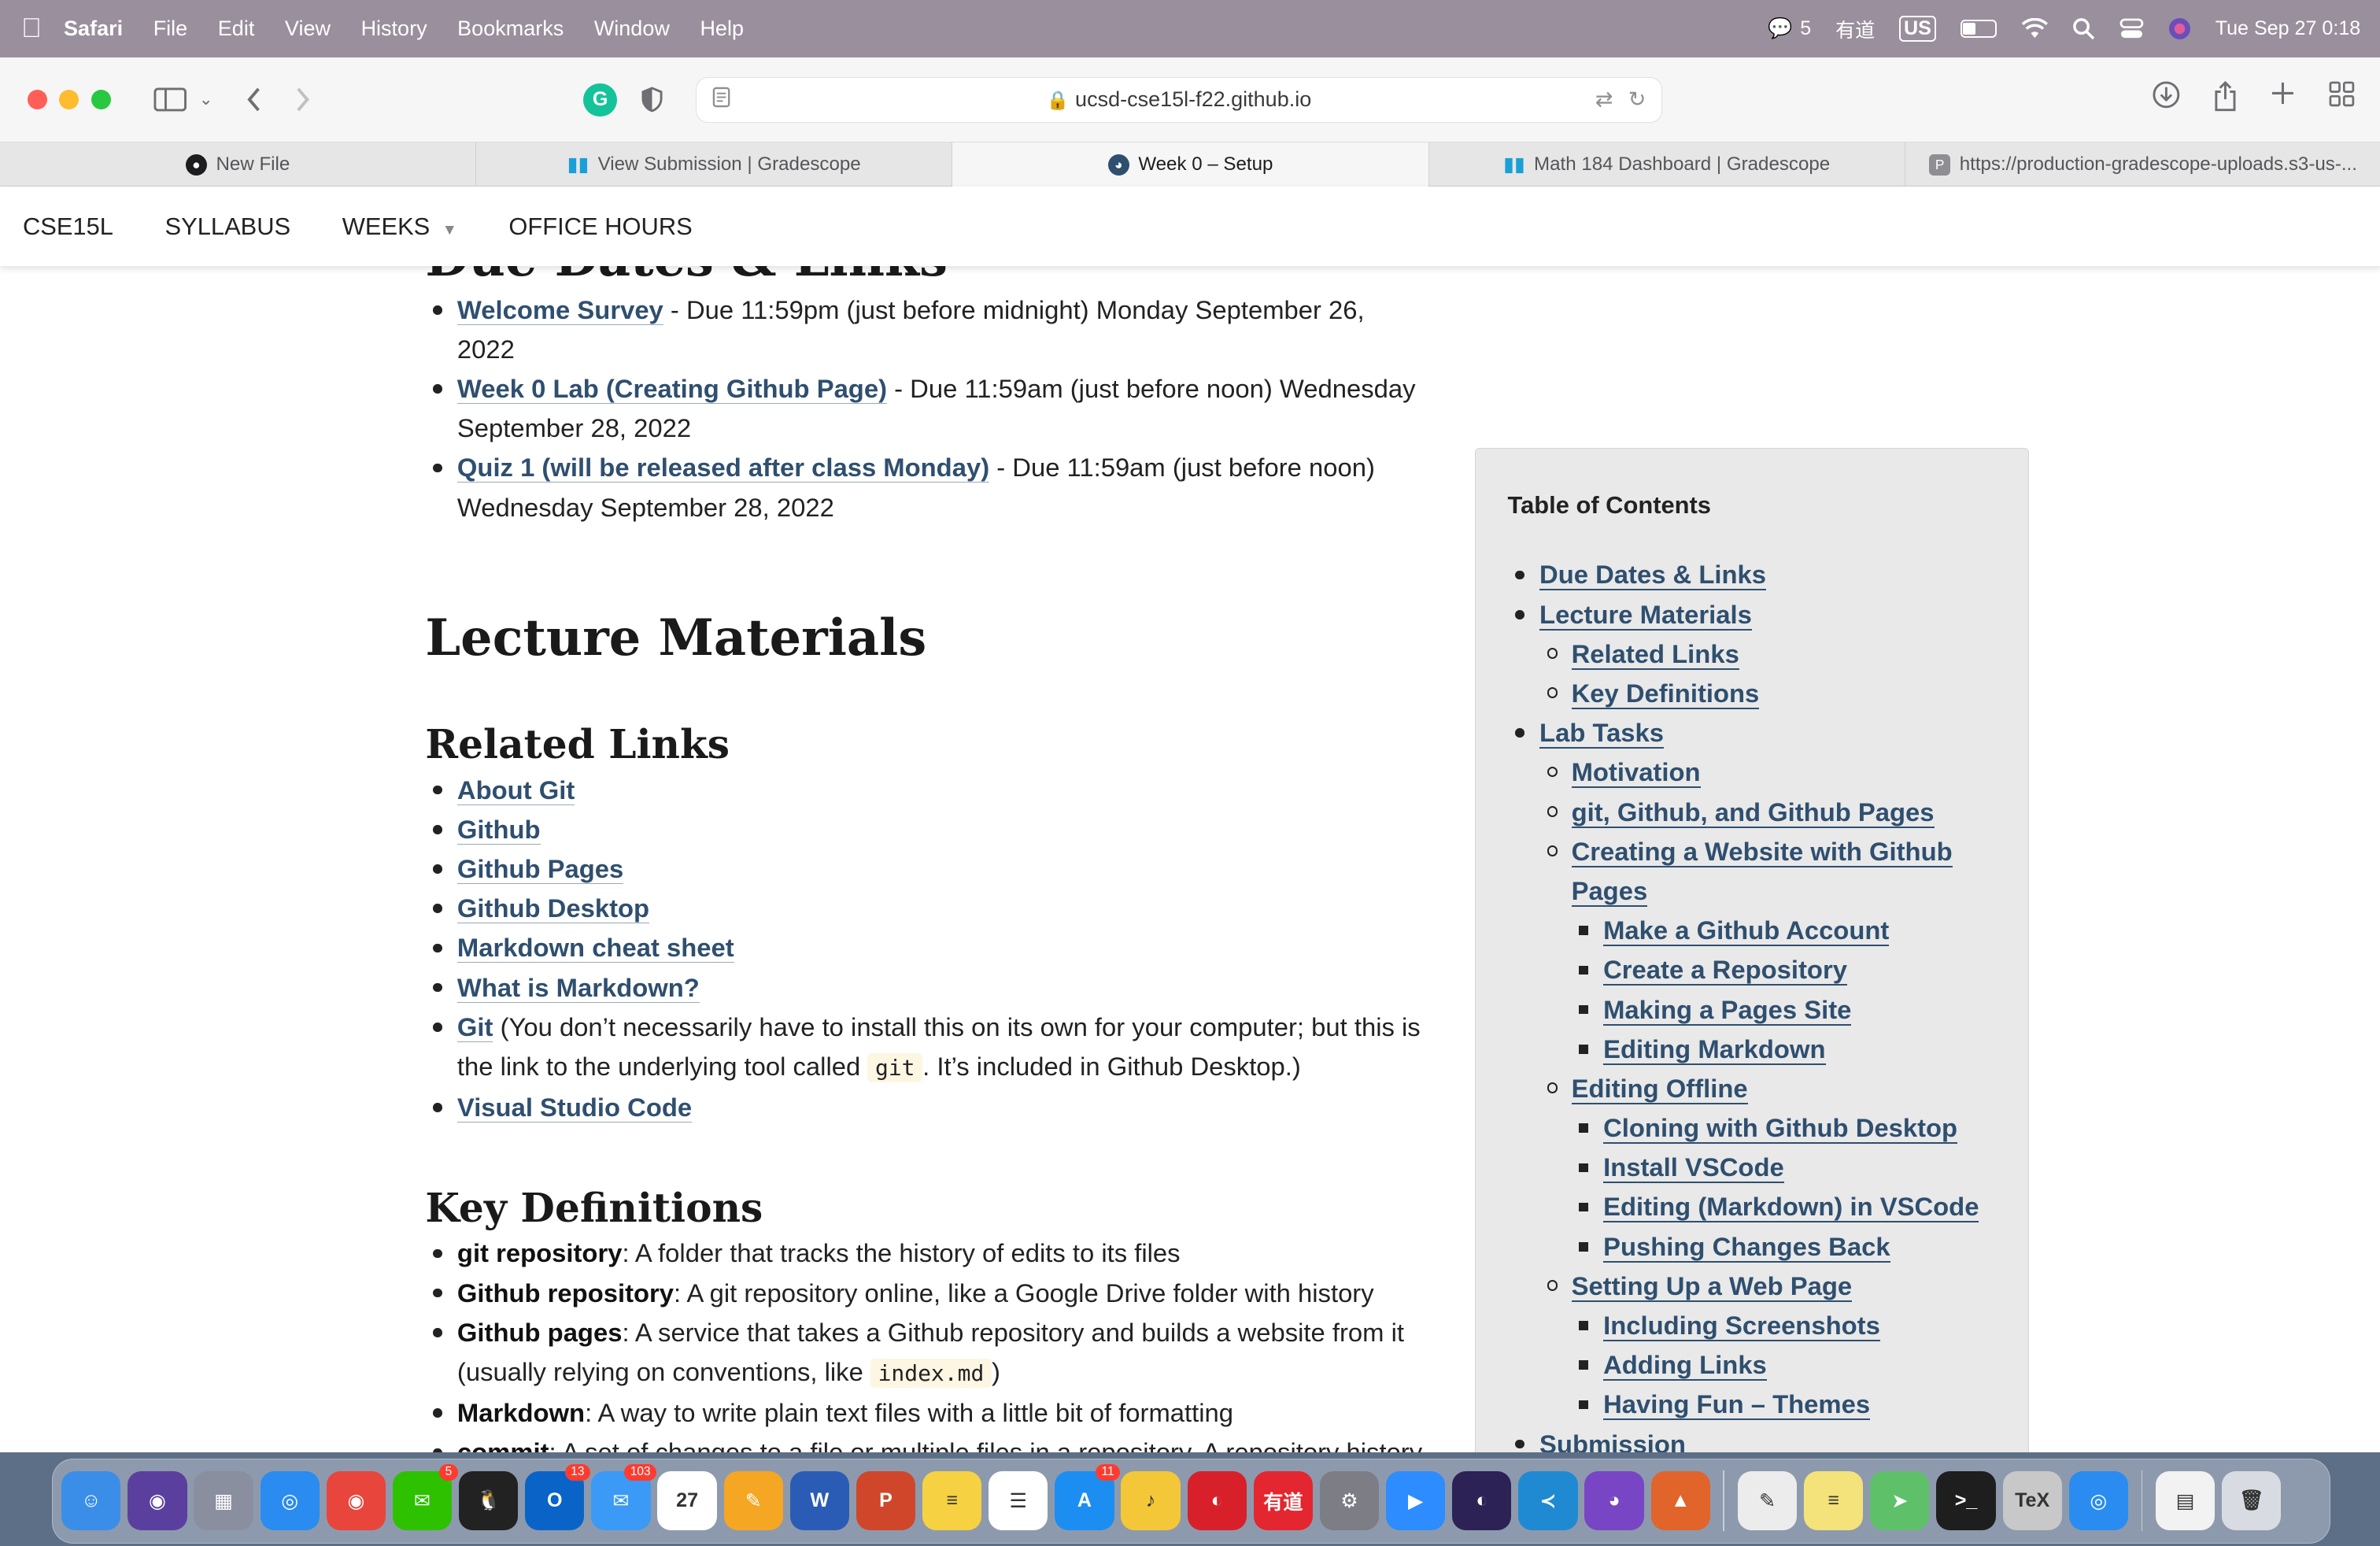  Describe the element at coordinates (558, 1497) in the screenshot. I see `outlook-icon: O 13` at that location.